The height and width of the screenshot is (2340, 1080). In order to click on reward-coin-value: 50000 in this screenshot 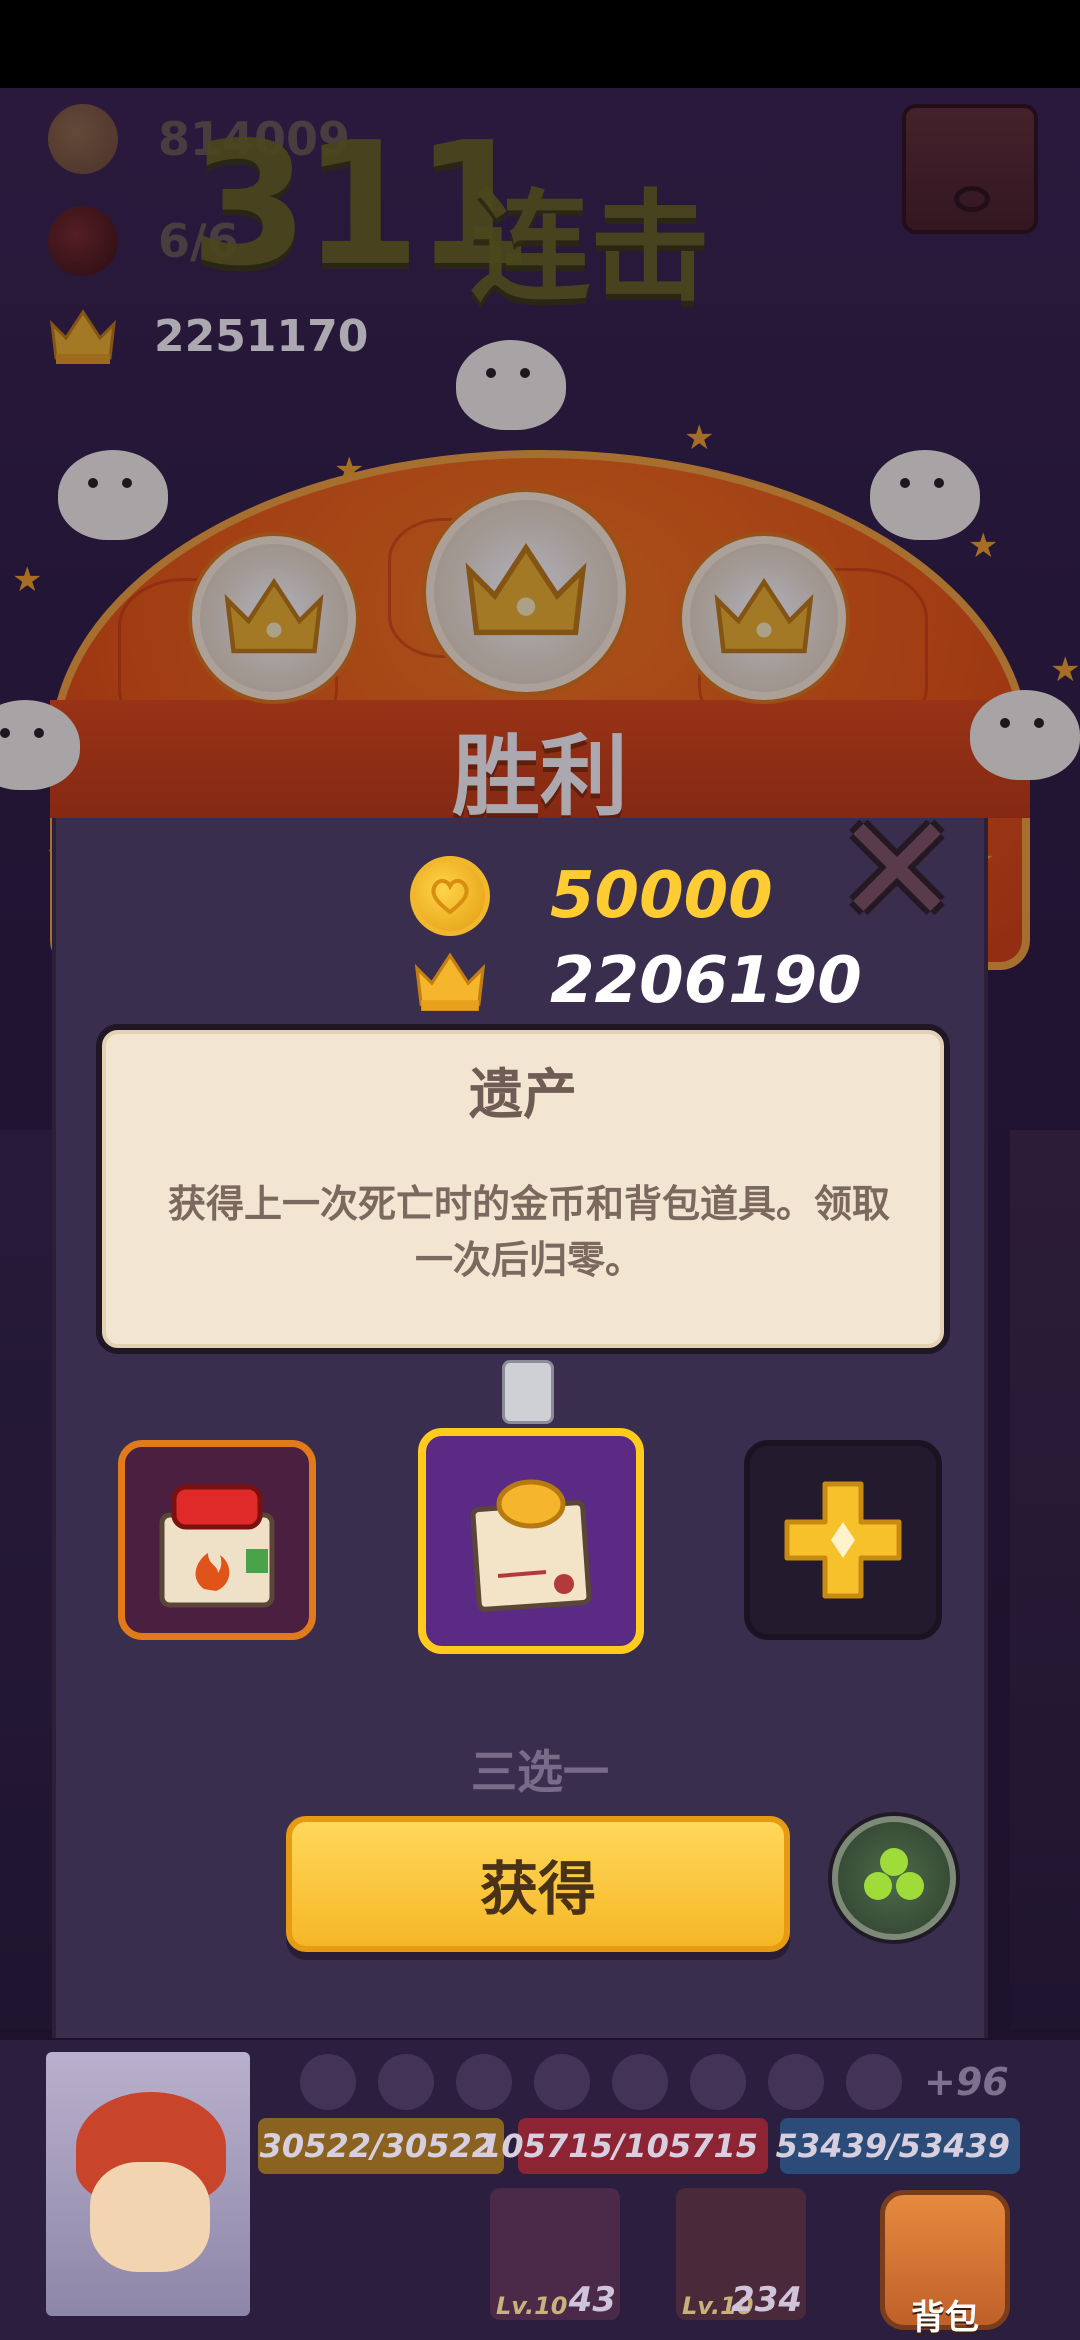, I will do `click(661, 896)`.